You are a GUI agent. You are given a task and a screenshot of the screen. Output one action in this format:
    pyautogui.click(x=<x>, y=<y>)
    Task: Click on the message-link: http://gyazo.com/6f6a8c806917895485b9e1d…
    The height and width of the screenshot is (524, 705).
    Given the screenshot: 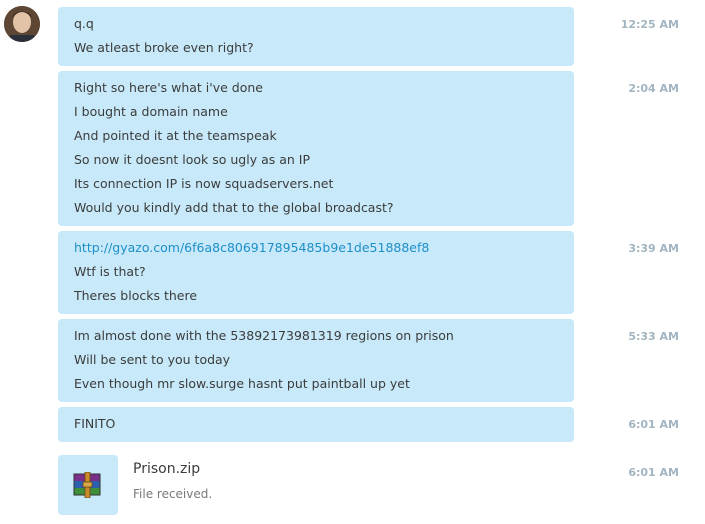 What is the action you would take?
    pyautogui.click(x=316, y=251)
    